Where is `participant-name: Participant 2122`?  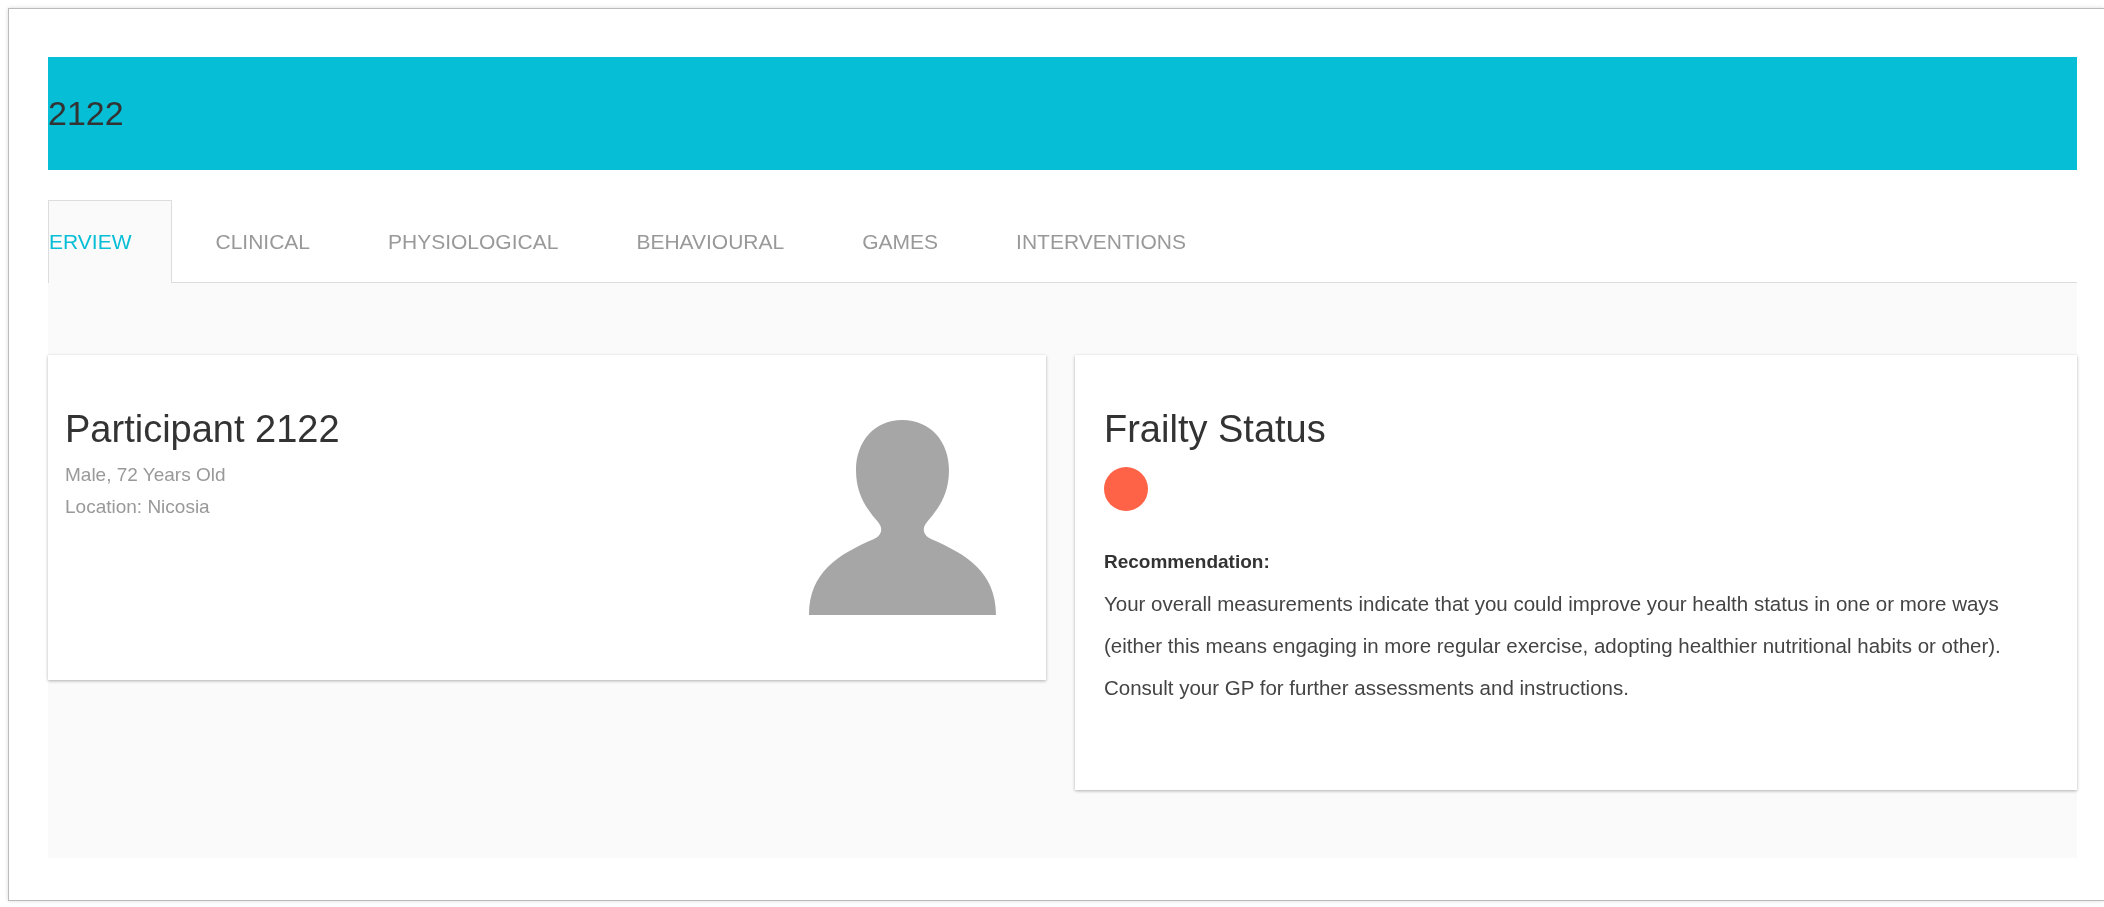 participant-name: Participant 2122 is located at coordinates (202, 429).